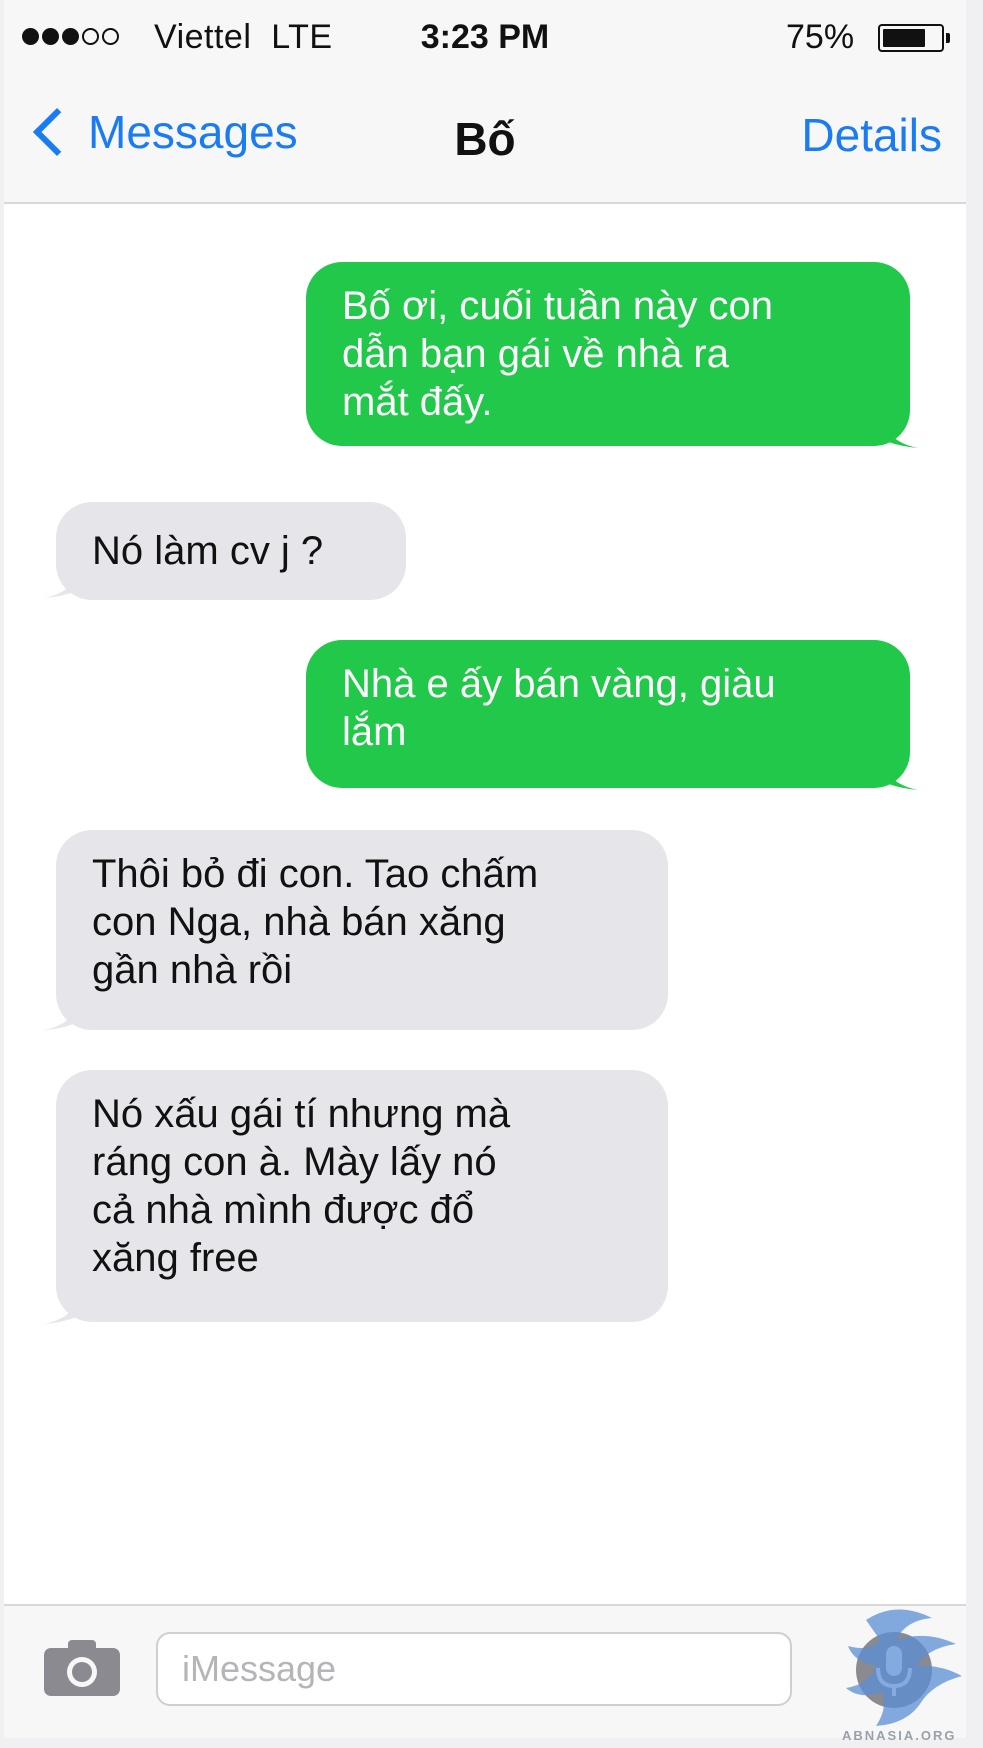 Image resolution: width=983 pixels, height=1748 pixels. I want to click on watermark-text: ABNASIA.ORG, so click(899, 1735).